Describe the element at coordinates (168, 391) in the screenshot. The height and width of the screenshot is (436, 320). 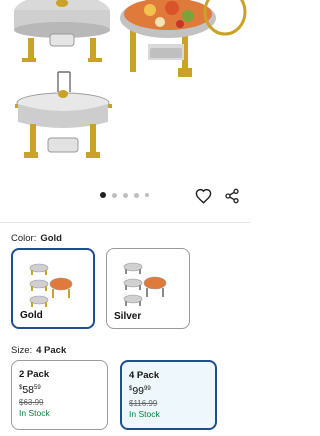
I see `pack-price: $9999` at that location.